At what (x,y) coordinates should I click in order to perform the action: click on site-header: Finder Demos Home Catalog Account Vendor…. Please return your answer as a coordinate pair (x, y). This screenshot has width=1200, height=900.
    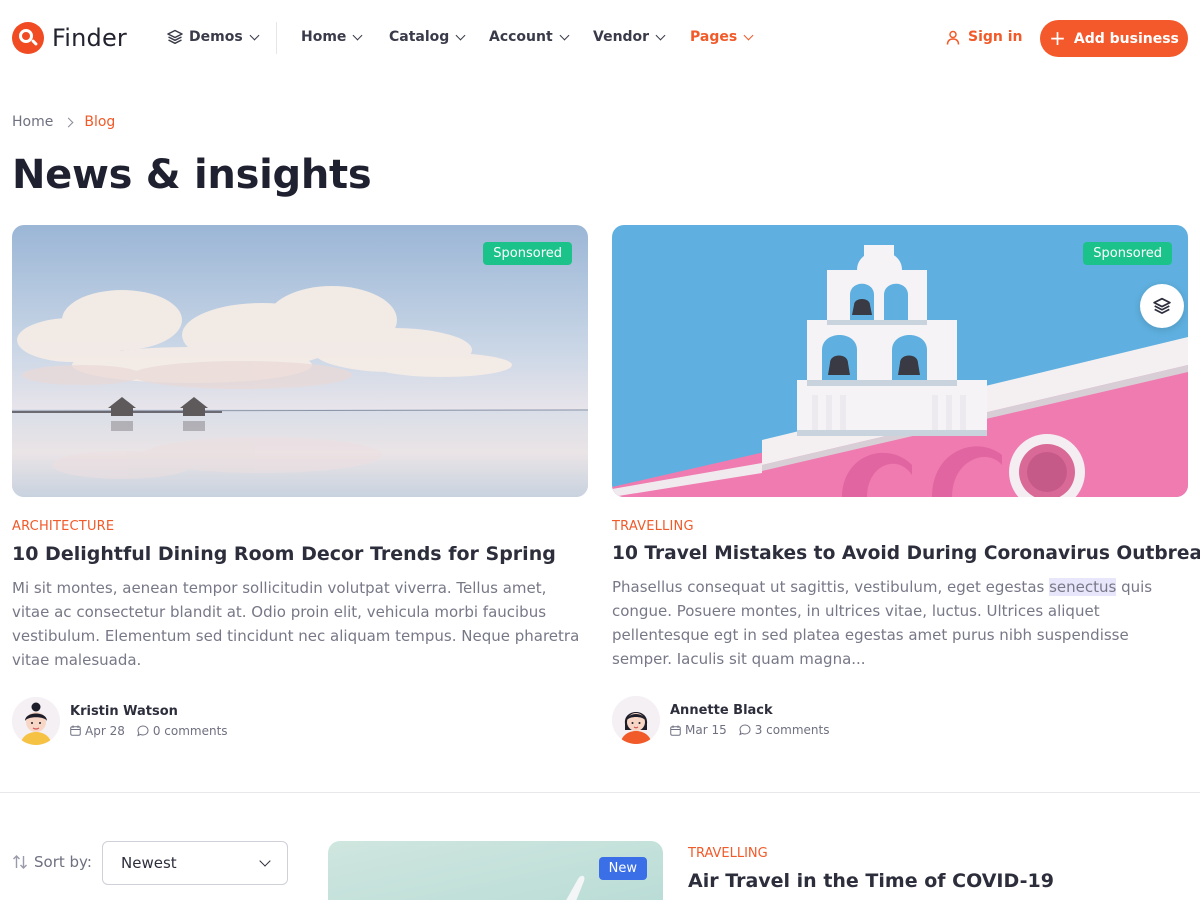
    Looking at the image, I should click on (600, 39).